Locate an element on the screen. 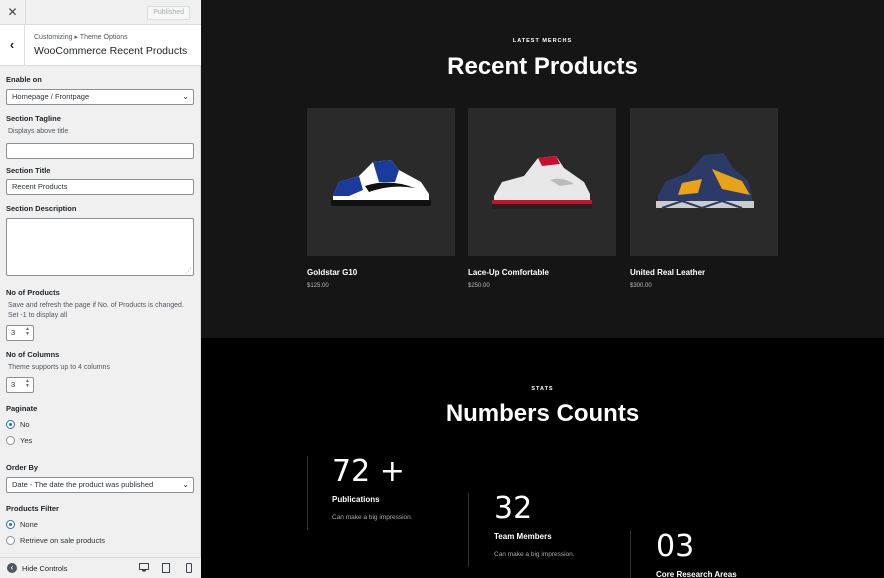  tablet-preview-icon is located at coordinates (165, 569).